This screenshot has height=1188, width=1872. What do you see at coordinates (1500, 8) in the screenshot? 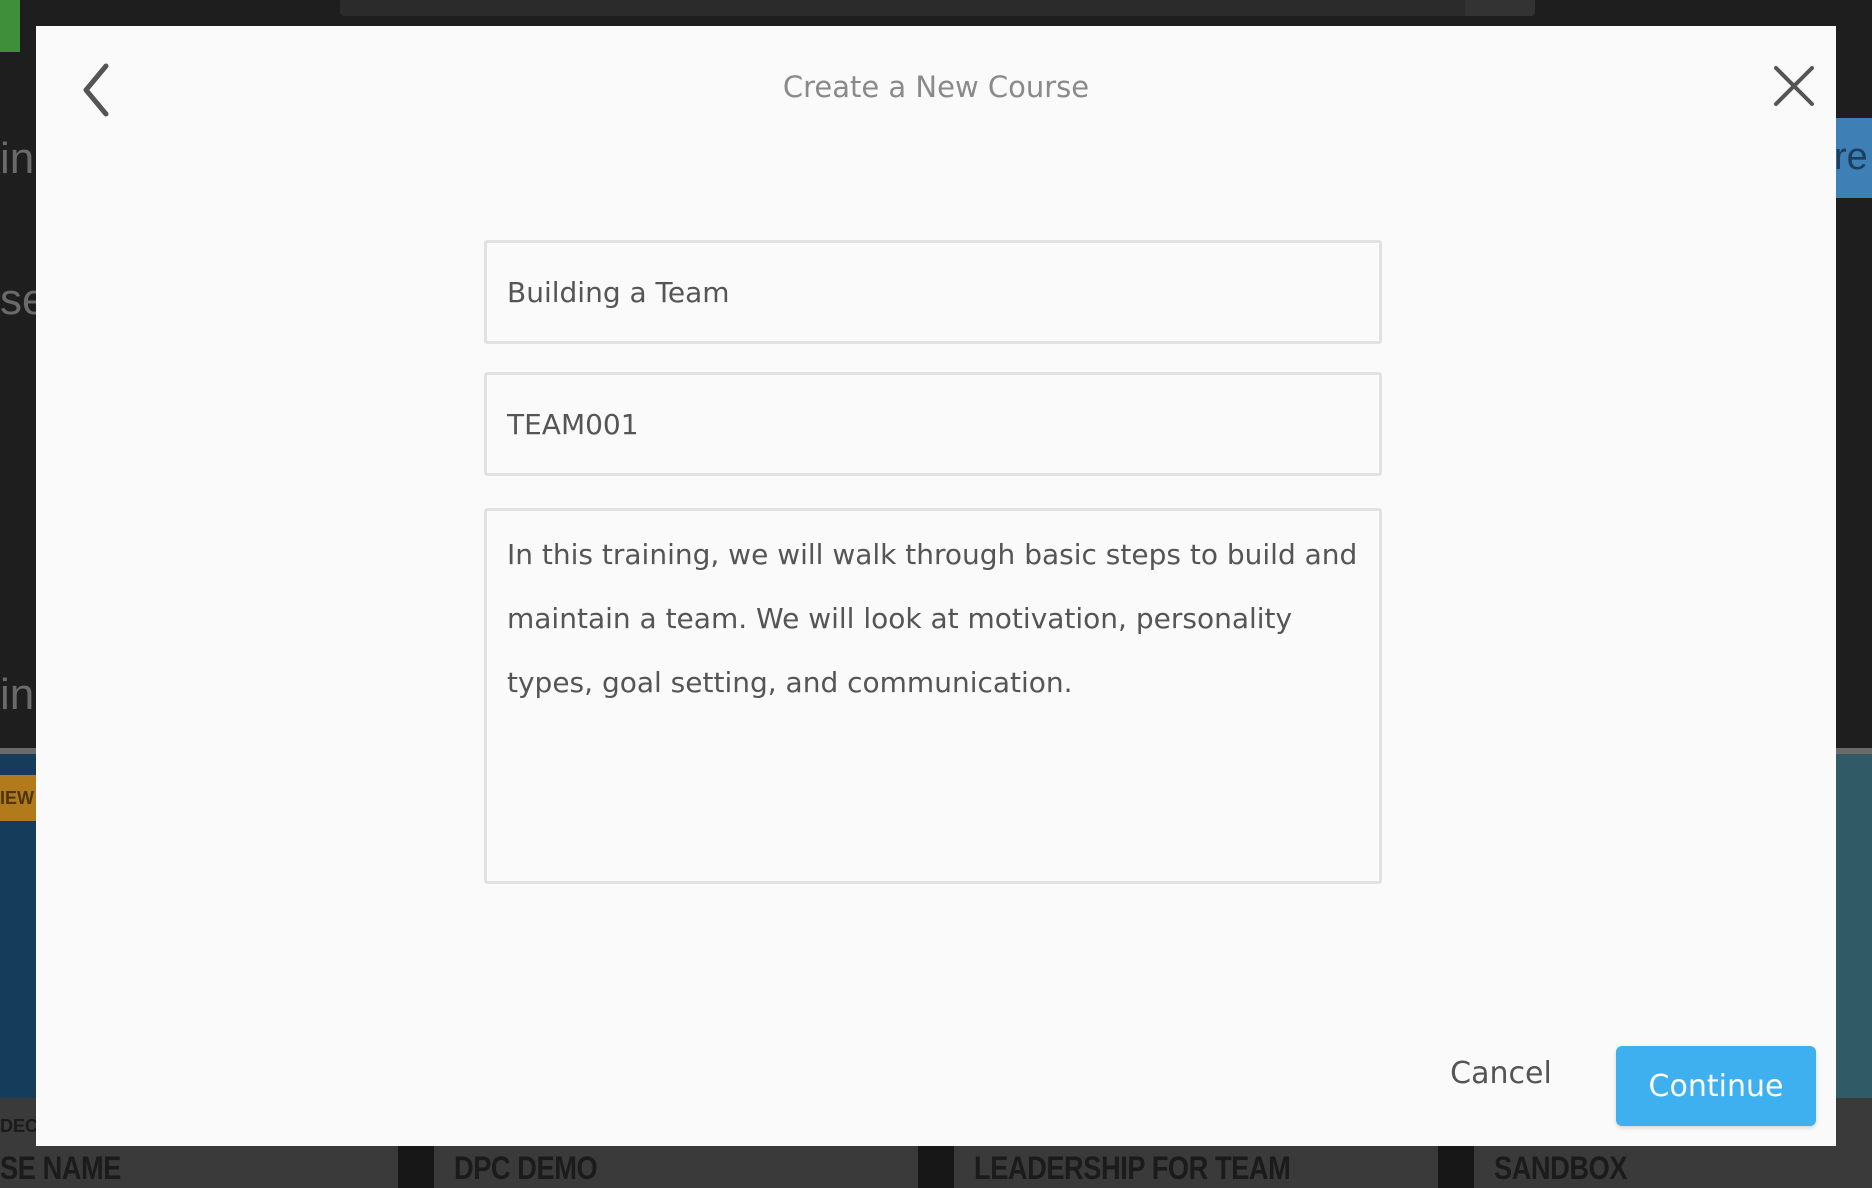
I see `background-search-button` at bounding box center [1500, 8].